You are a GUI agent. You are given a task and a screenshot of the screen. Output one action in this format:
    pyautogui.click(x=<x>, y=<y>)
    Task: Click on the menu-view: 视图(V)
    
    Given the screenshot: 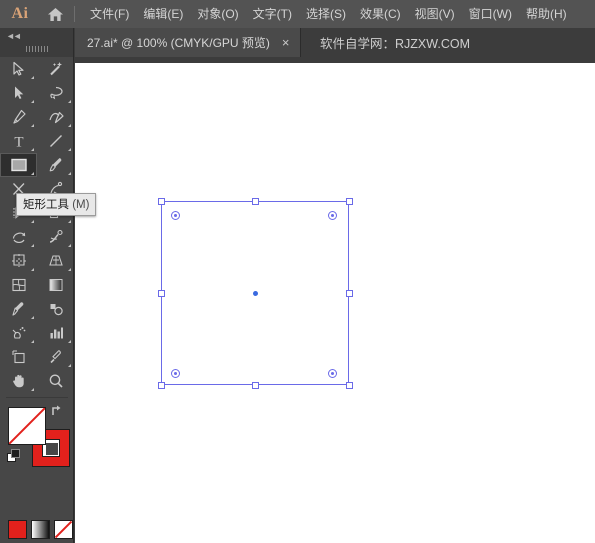 What is the action you would take?
    pyautogui.click(x=435, y=14)
    